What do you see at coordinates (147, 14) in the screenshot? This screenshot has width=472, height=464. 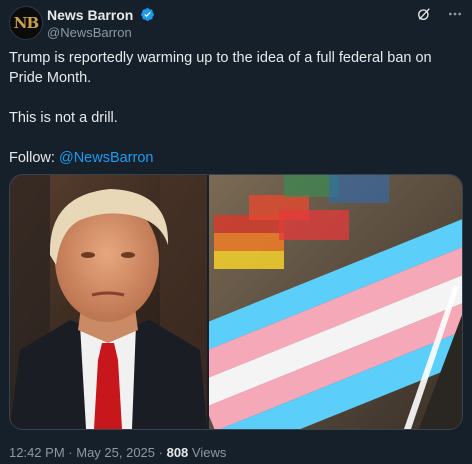 I see `verified-badge-icon` at bounding box center [147, 14].